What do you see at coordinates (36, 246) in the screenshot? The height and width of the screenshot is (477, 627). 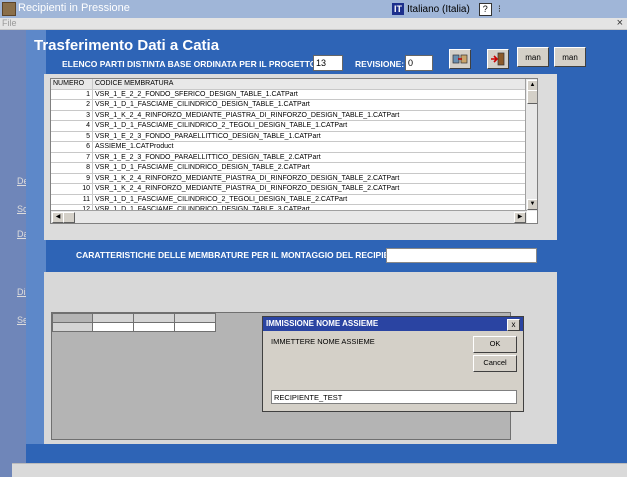 I see `form-left-edge` at bounding box center [36, 246].